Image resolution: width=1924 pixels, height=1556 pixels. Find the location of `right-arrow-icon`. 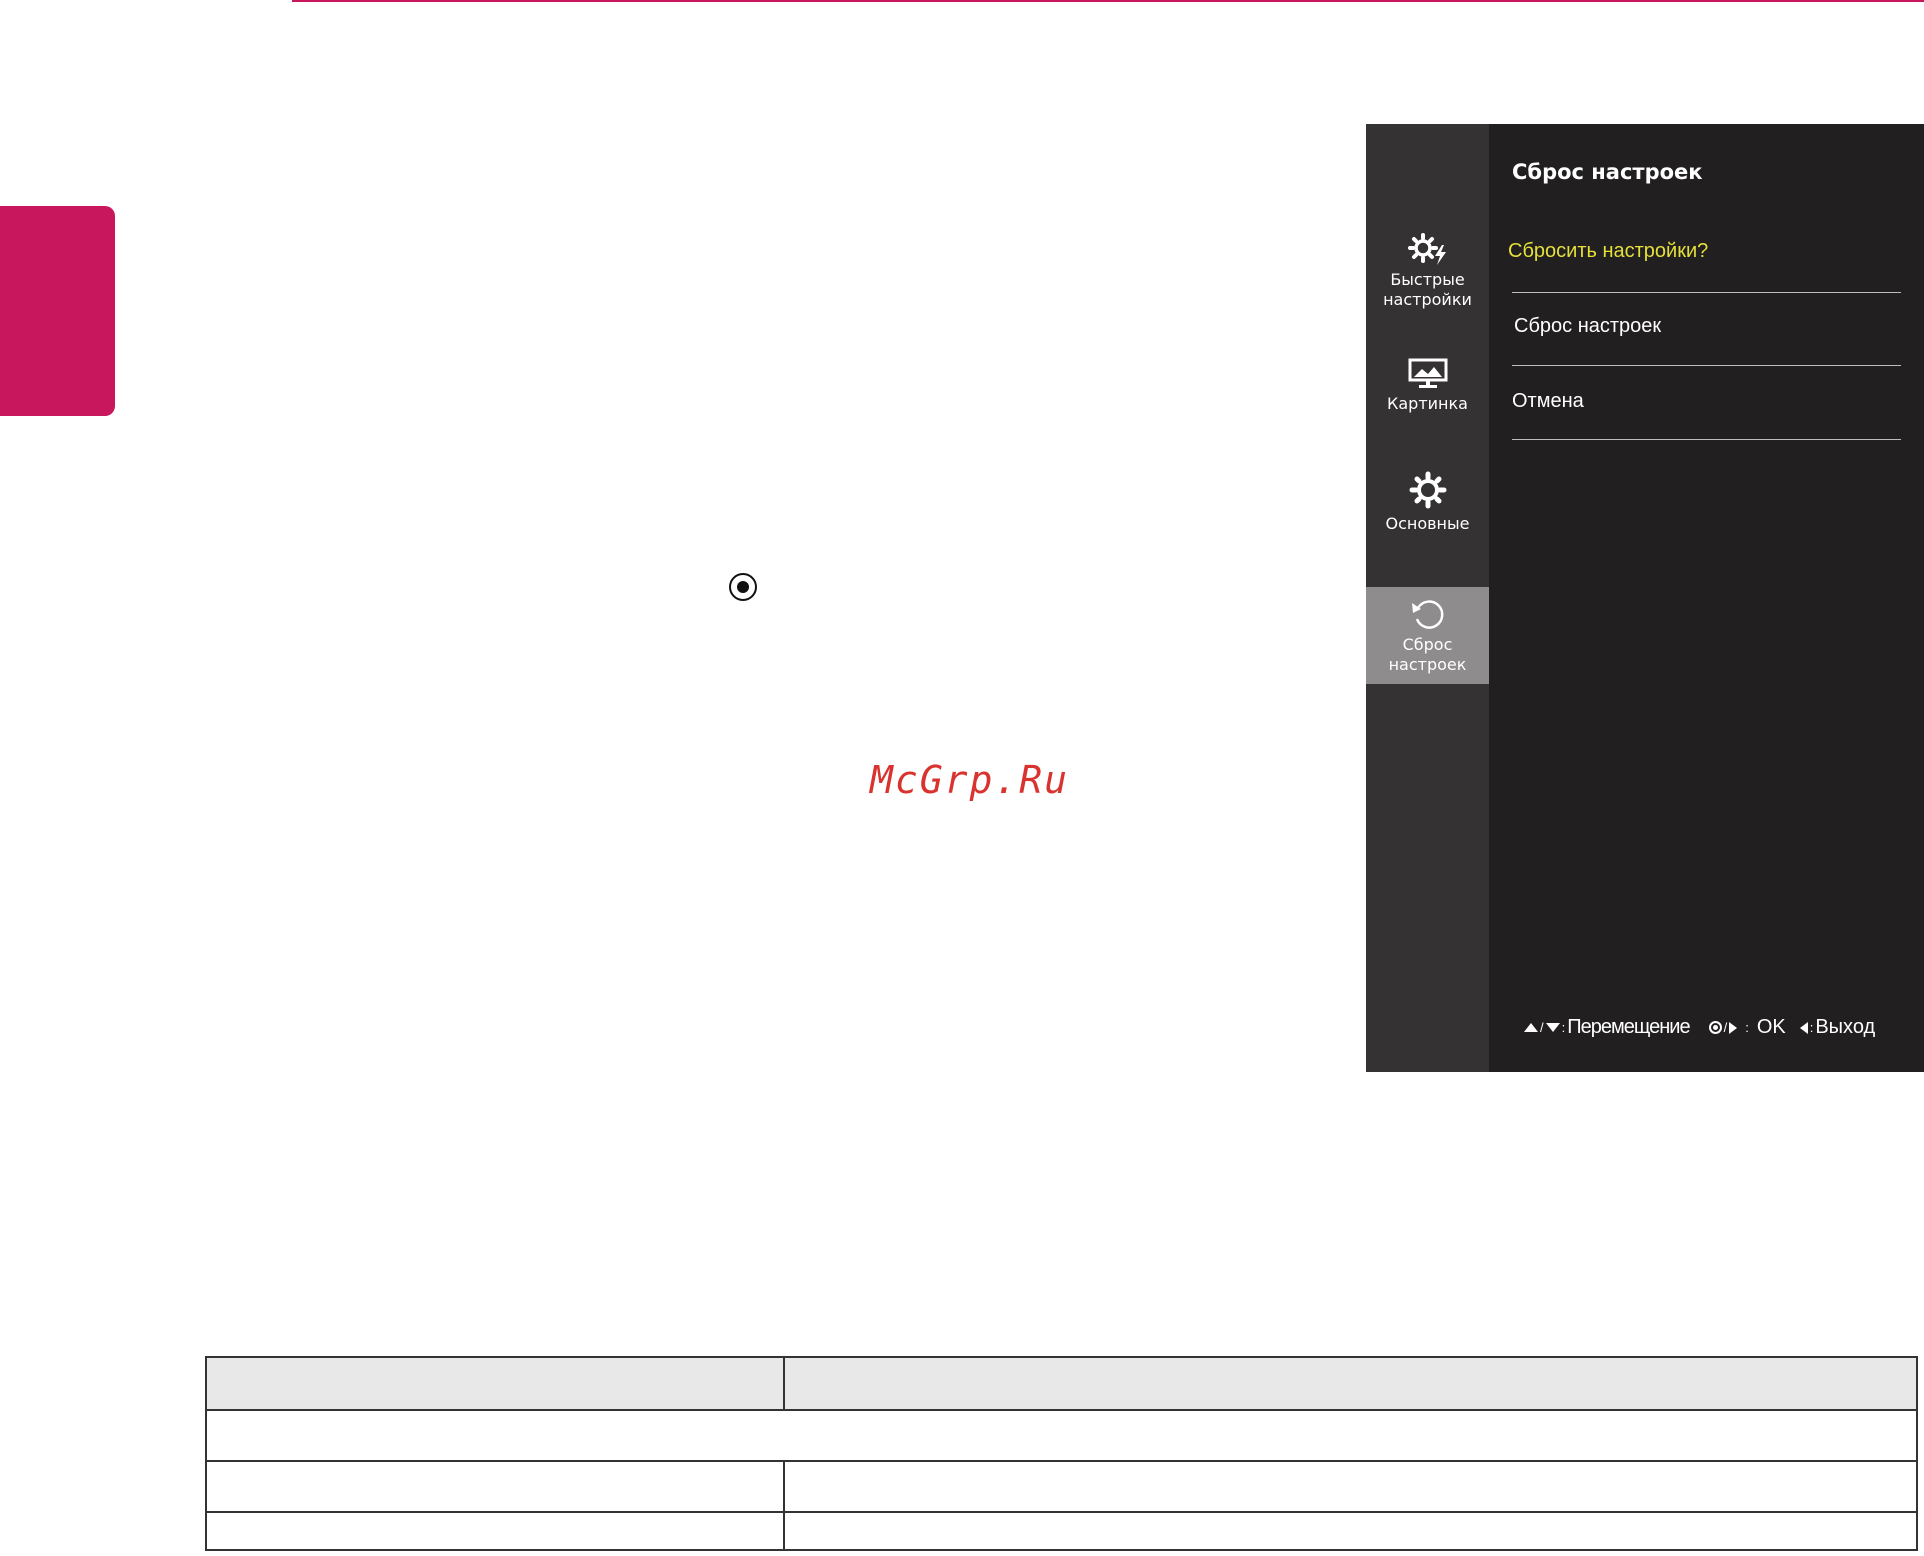

right-arrow-icon is located at coordinates (1733, 1027).